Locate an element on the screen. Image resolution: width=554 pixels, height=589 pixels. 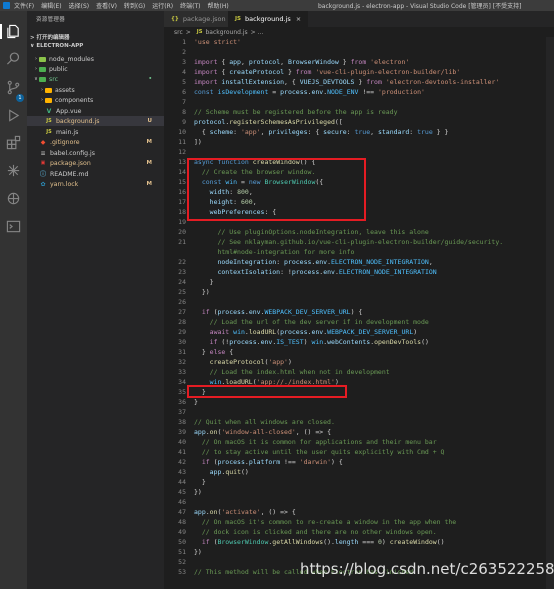
code-token: createProtocol is located at coordinates (257, 72).